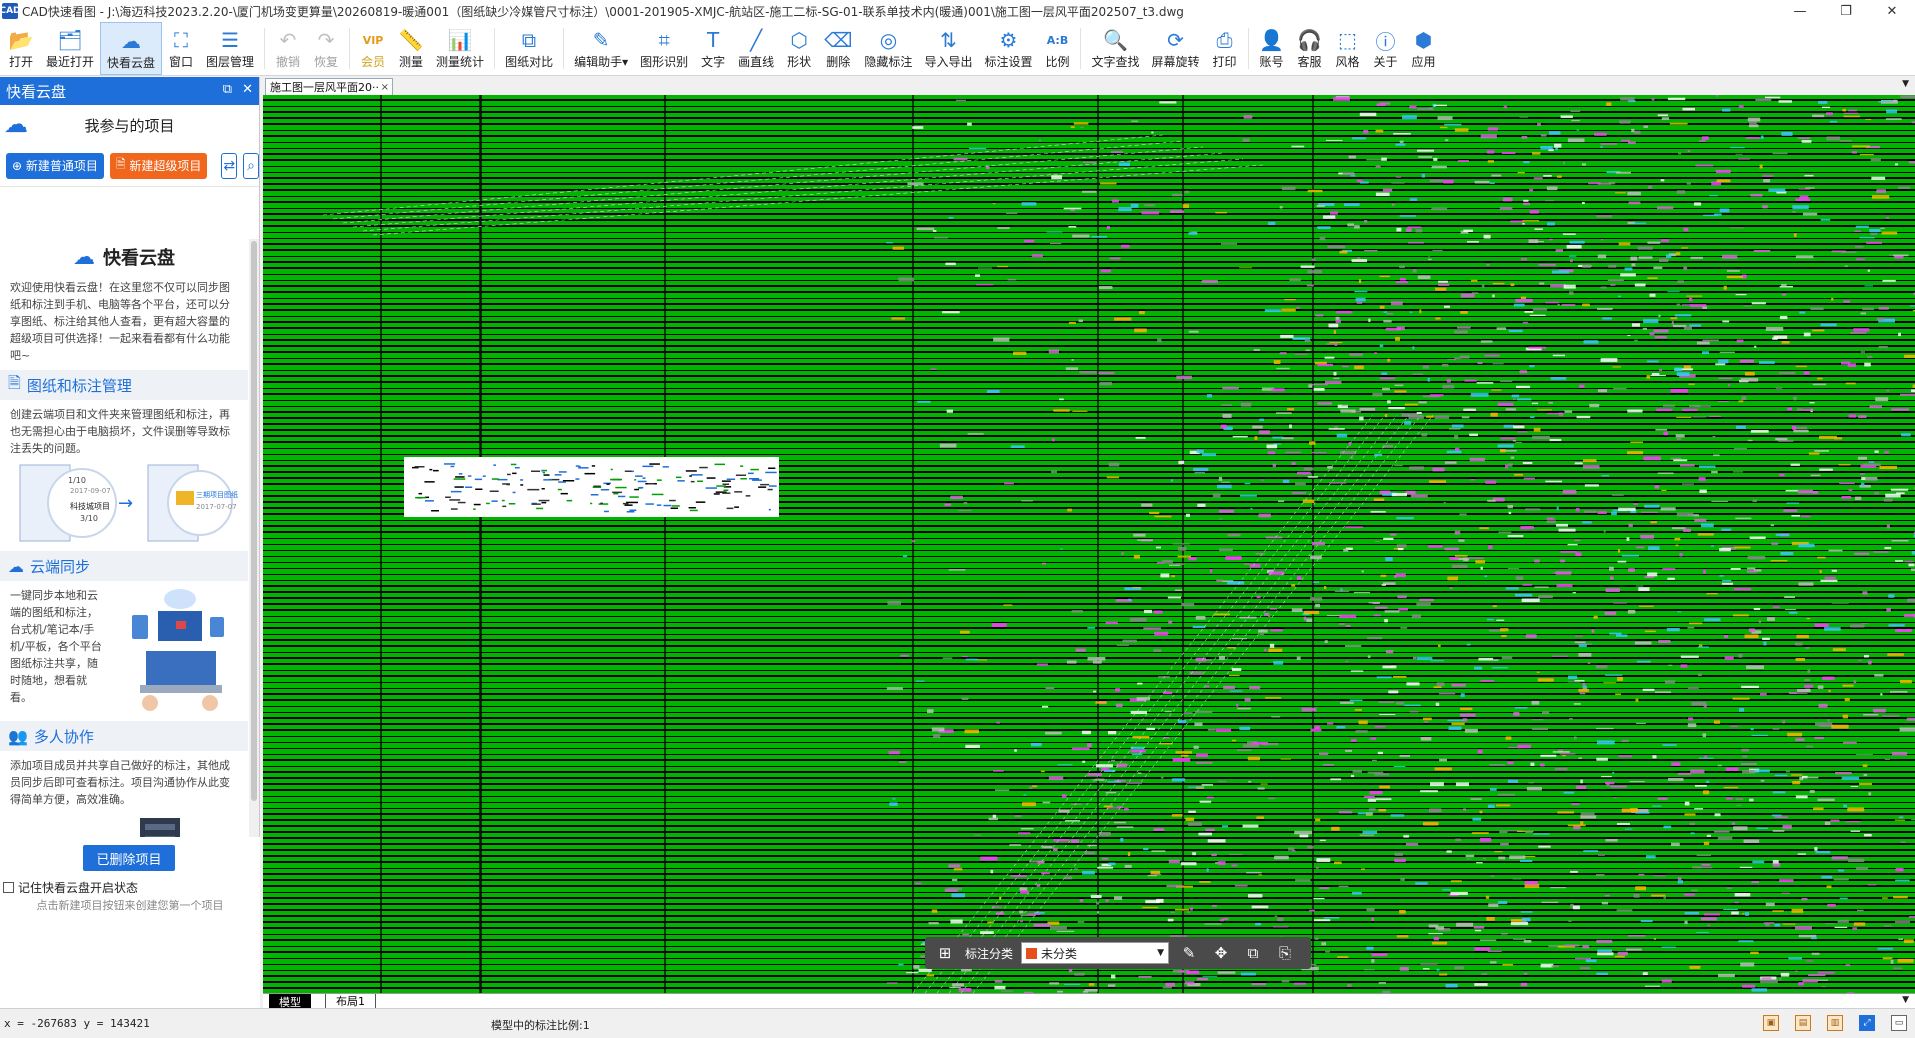 Image resolution: width=1915 pixels, height=1038 pixels. I want to click on toolbar-button-shape: ⬡ 形状, so click(799, 48).